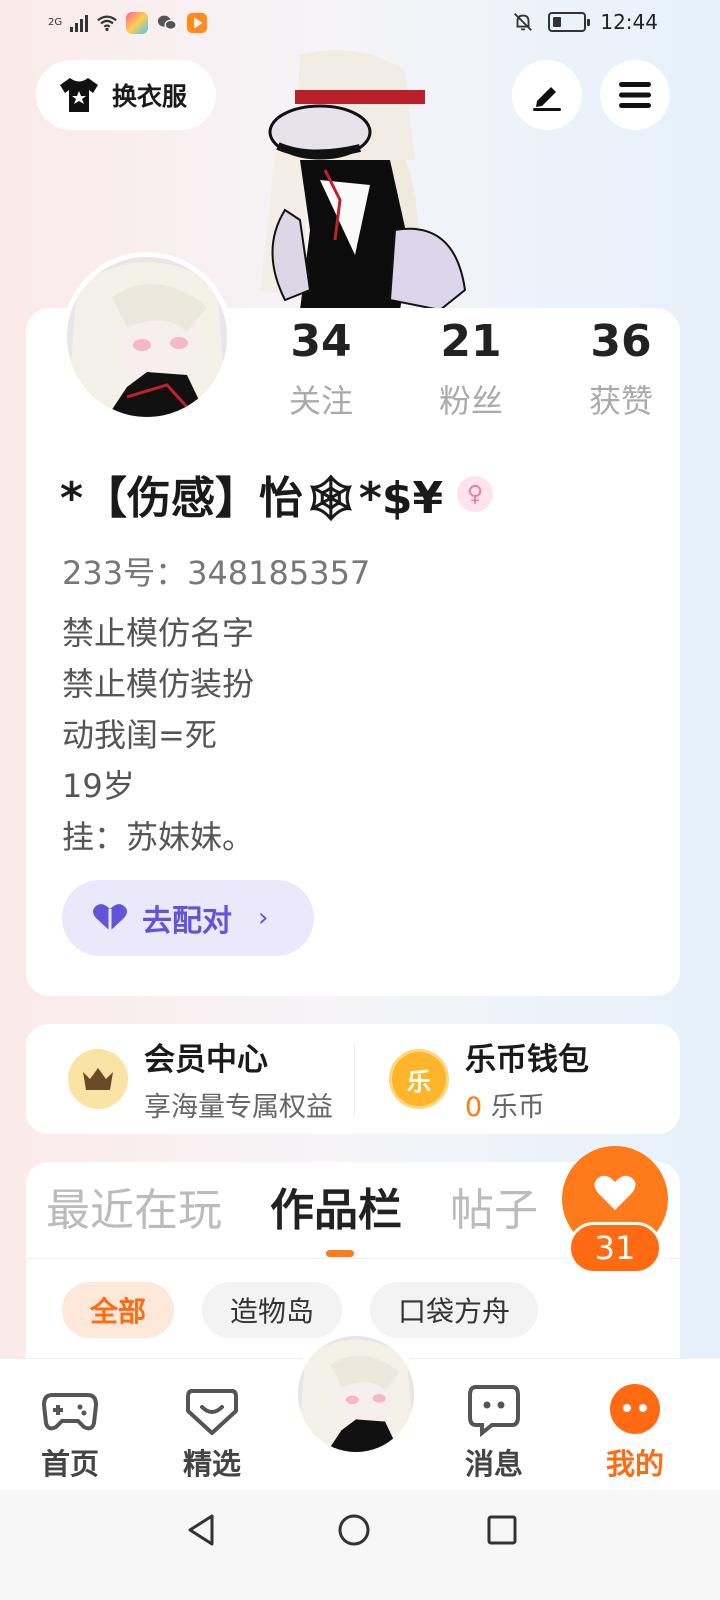 This screenshot has width=720, height=1600. I want to click on tab-posts: 帖子, so click(494, 1206).